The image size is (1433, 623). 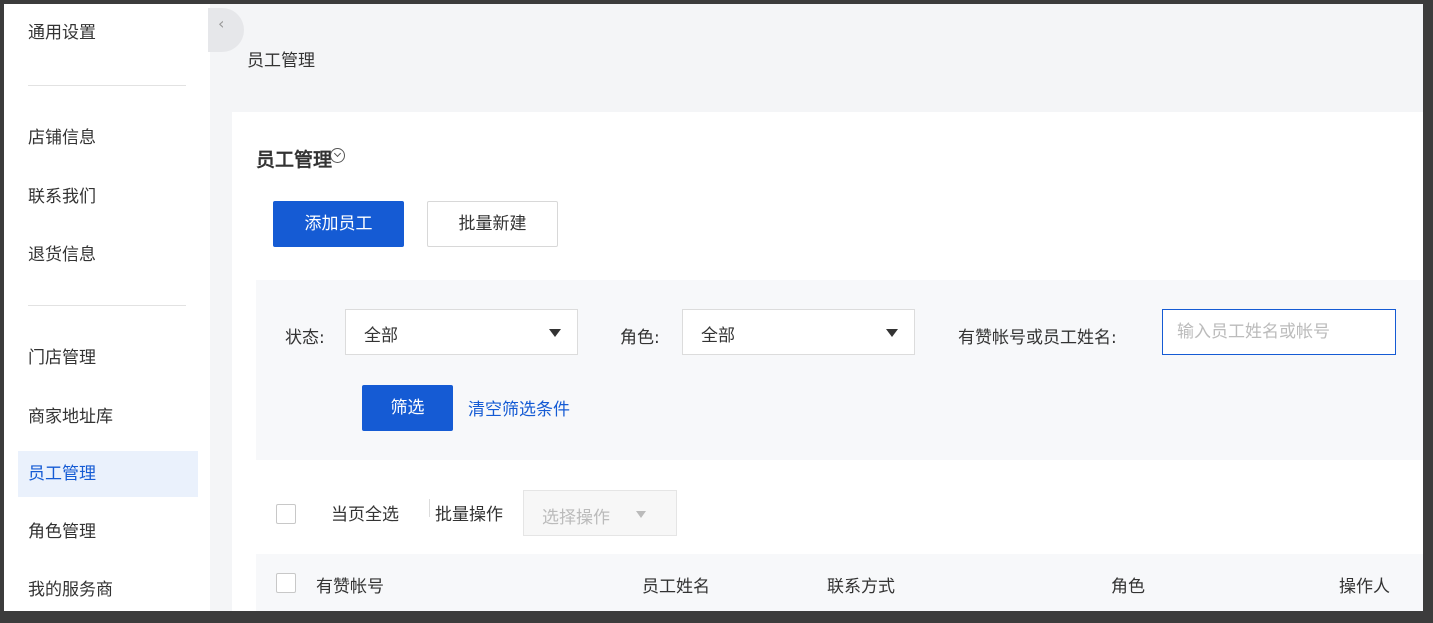 I want to click on select-operation-dropdown: 选择操作, so click(x=600, y=513).